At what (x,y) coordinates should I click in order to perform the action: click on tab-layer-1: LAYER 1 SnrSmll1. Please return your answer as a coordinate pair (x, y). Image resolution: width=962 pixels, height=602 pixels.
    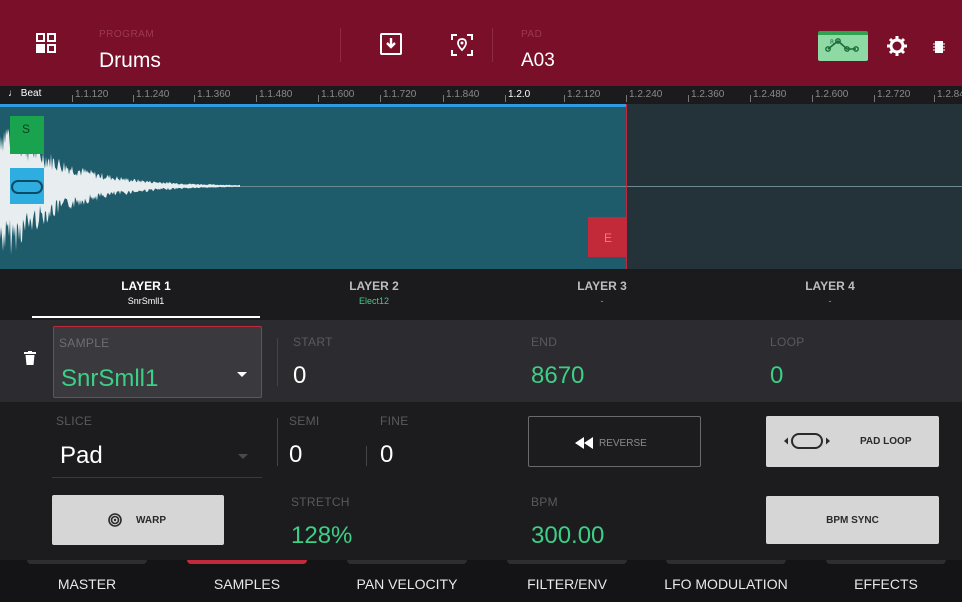
    Looking at the image, I should click on (146, 294).